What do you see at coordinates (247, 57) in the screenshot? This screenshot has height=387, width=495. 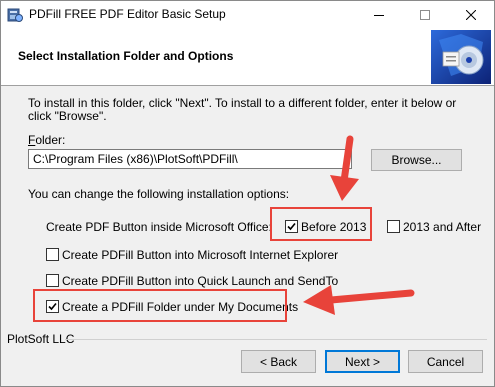 I see `header-banner: Select Installation Folder and Options` at bounding box center [247, 57].